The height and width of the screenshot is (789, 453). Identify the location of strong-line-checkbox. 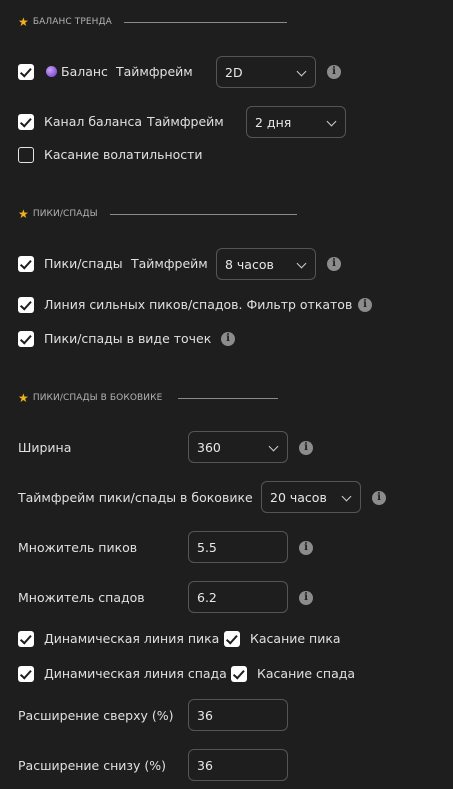
(26, 305).